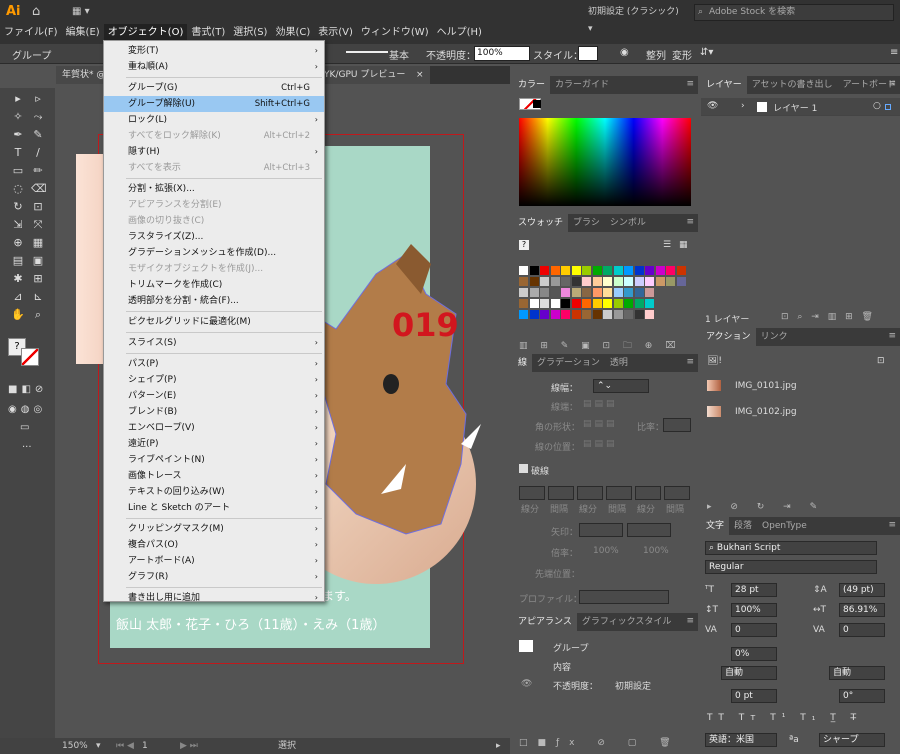  What do you see at coordinates (862, 610) in the screenshot?
I see `hscale-field: 86.91%` at bounding box center [862, 610].